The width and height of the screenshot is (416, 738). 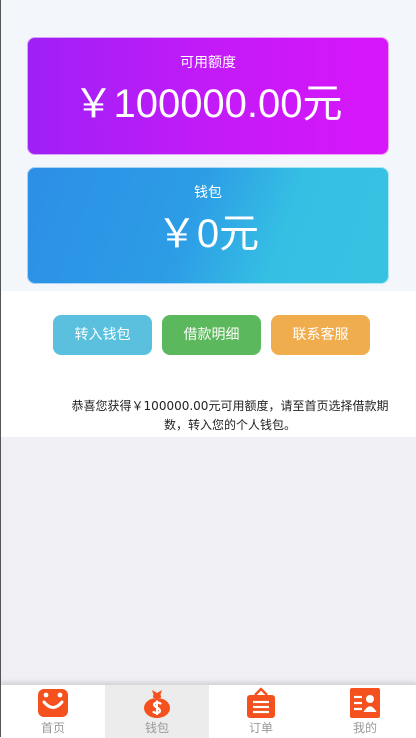 I want to click on credit-limit-card: 可用额度 ￥100000.00元, so click(x=208, y=96).